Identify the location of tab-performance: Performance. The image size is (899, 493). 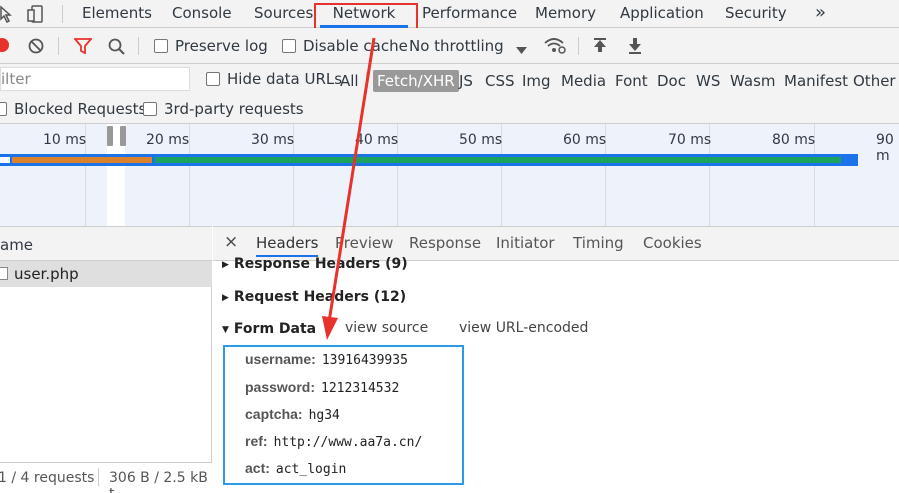
(469, 14).